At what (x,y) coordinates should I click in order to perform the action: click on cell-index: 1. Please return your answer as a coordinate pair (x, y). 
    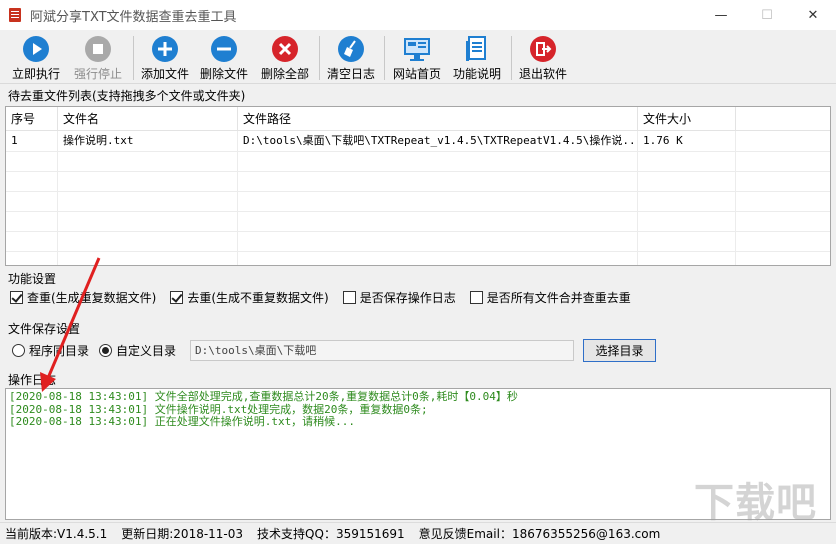
    Looking at the image, I should click on (14, 140).